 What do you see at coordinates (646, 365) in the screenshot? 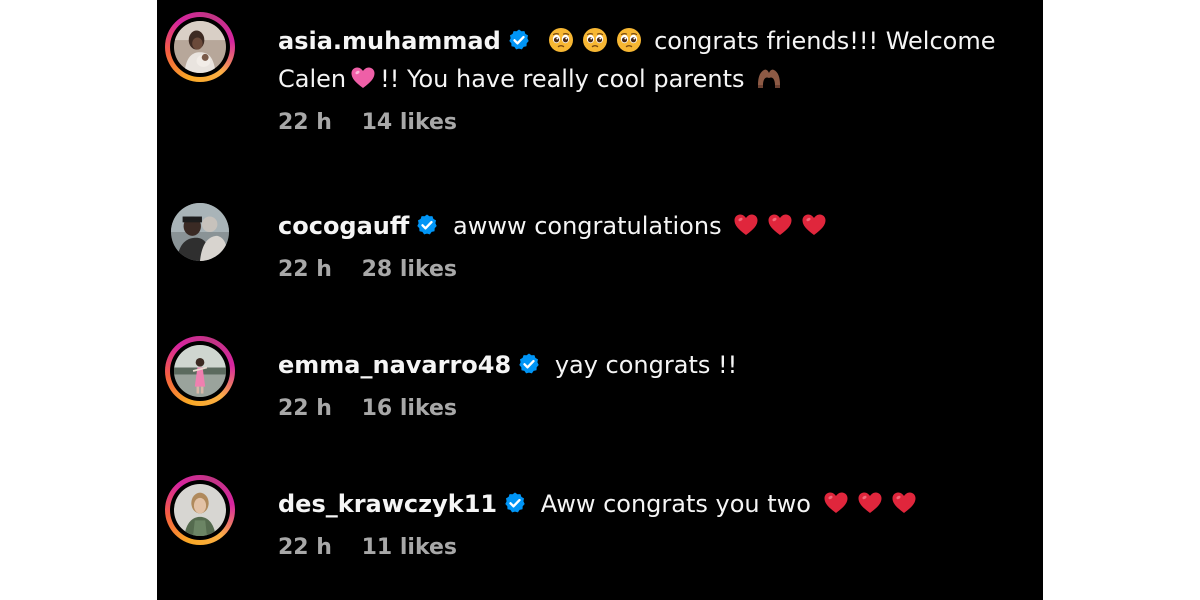
I see `comment-body: yay congrats !!` at bounding box center [646, 365].